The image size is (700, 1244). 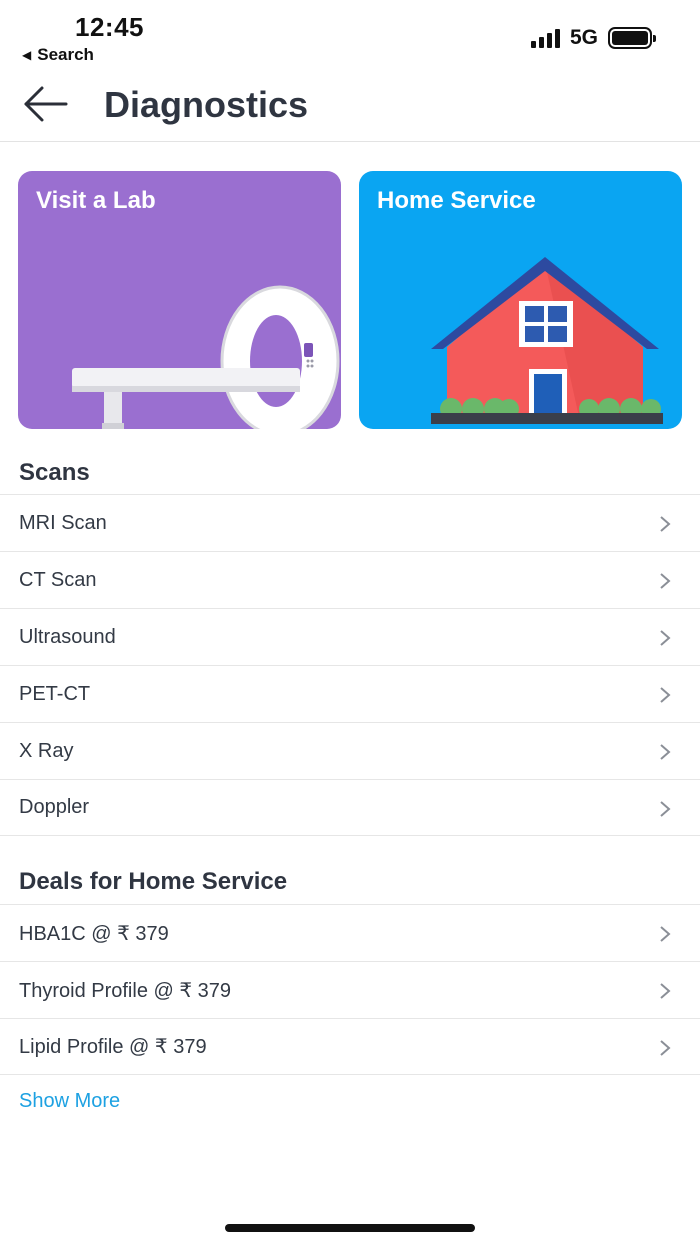 What do you see at coordinates (350, 1228) in the screenshot?
I see `home-indicator` at bounding box center [350, 1228].